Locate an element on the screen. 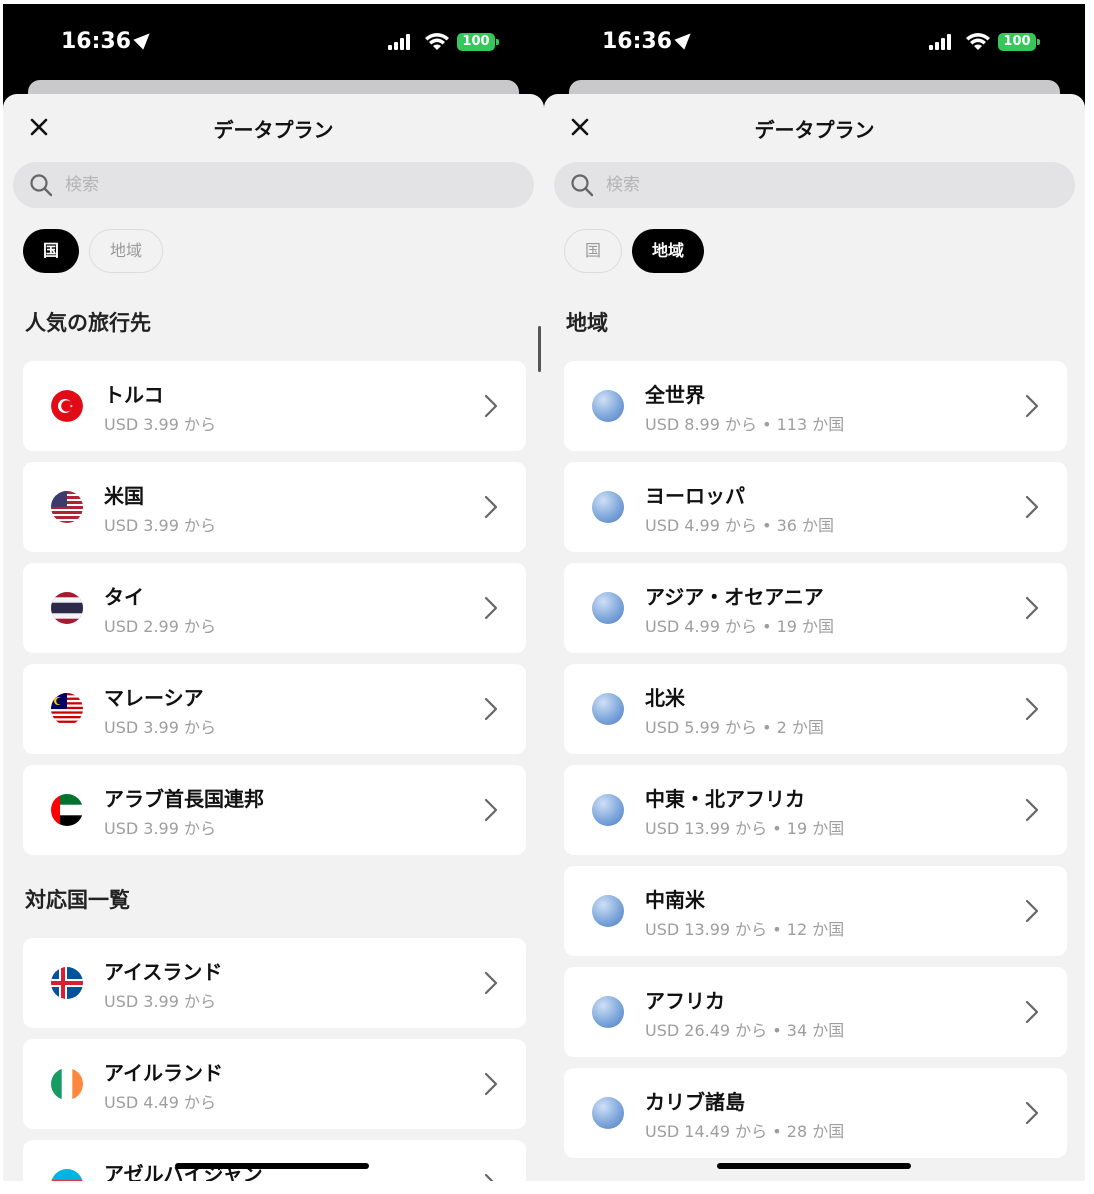 This screenshot has height=1194, width=1094. ireland-flag-icon is located at coordinates (67, 1084).